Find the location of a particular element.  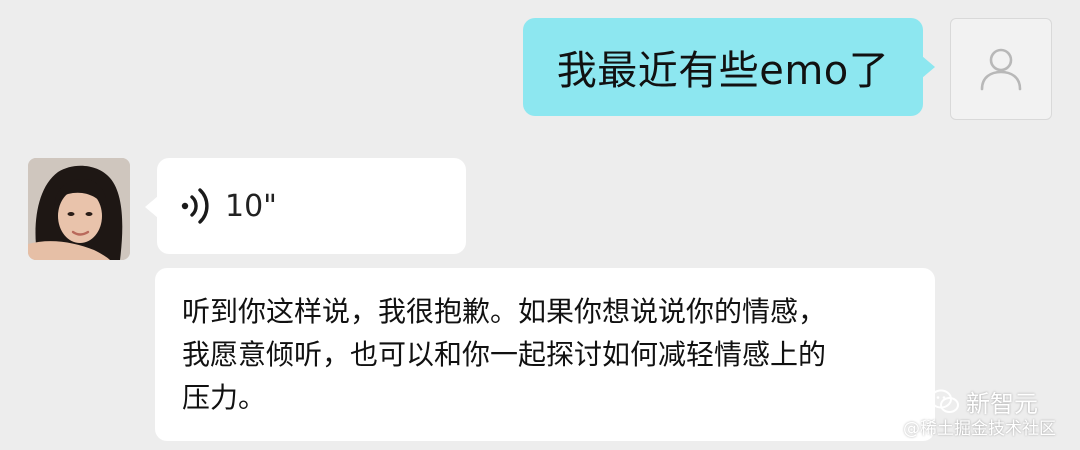

peer-photo is located at coordinates (79, 209).